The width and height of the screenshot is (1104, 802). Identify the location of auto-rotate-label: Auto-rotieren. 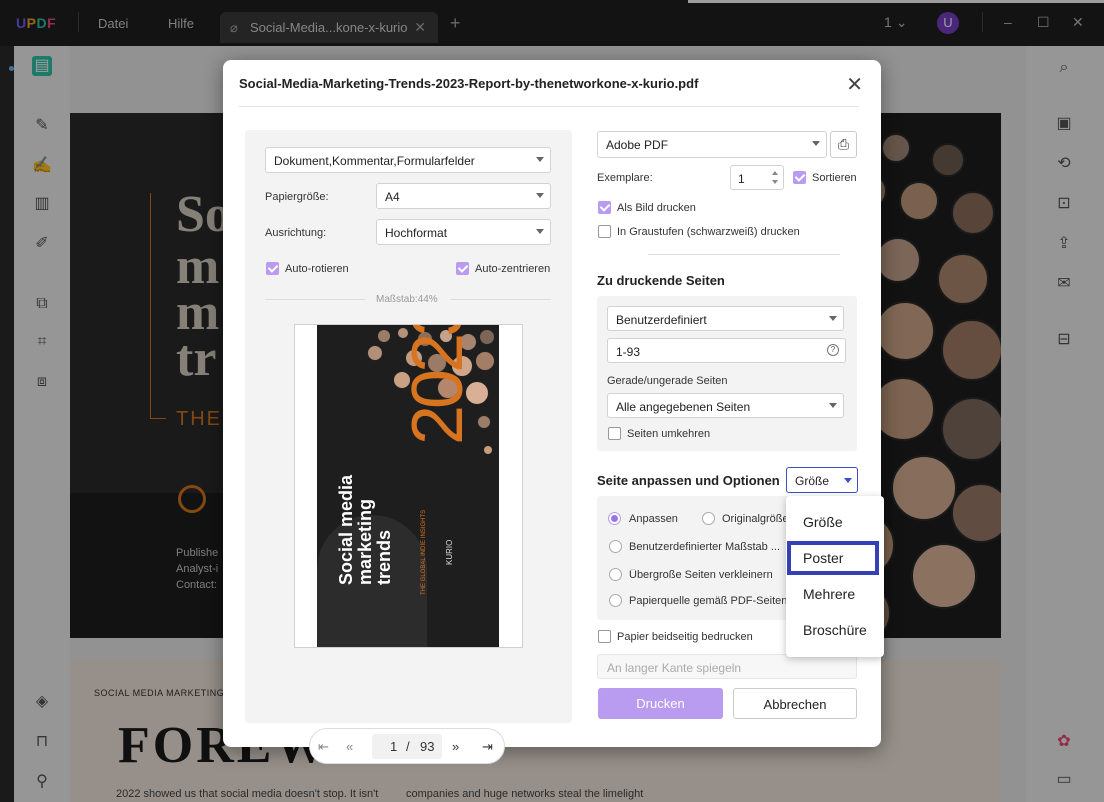
(317, 269).